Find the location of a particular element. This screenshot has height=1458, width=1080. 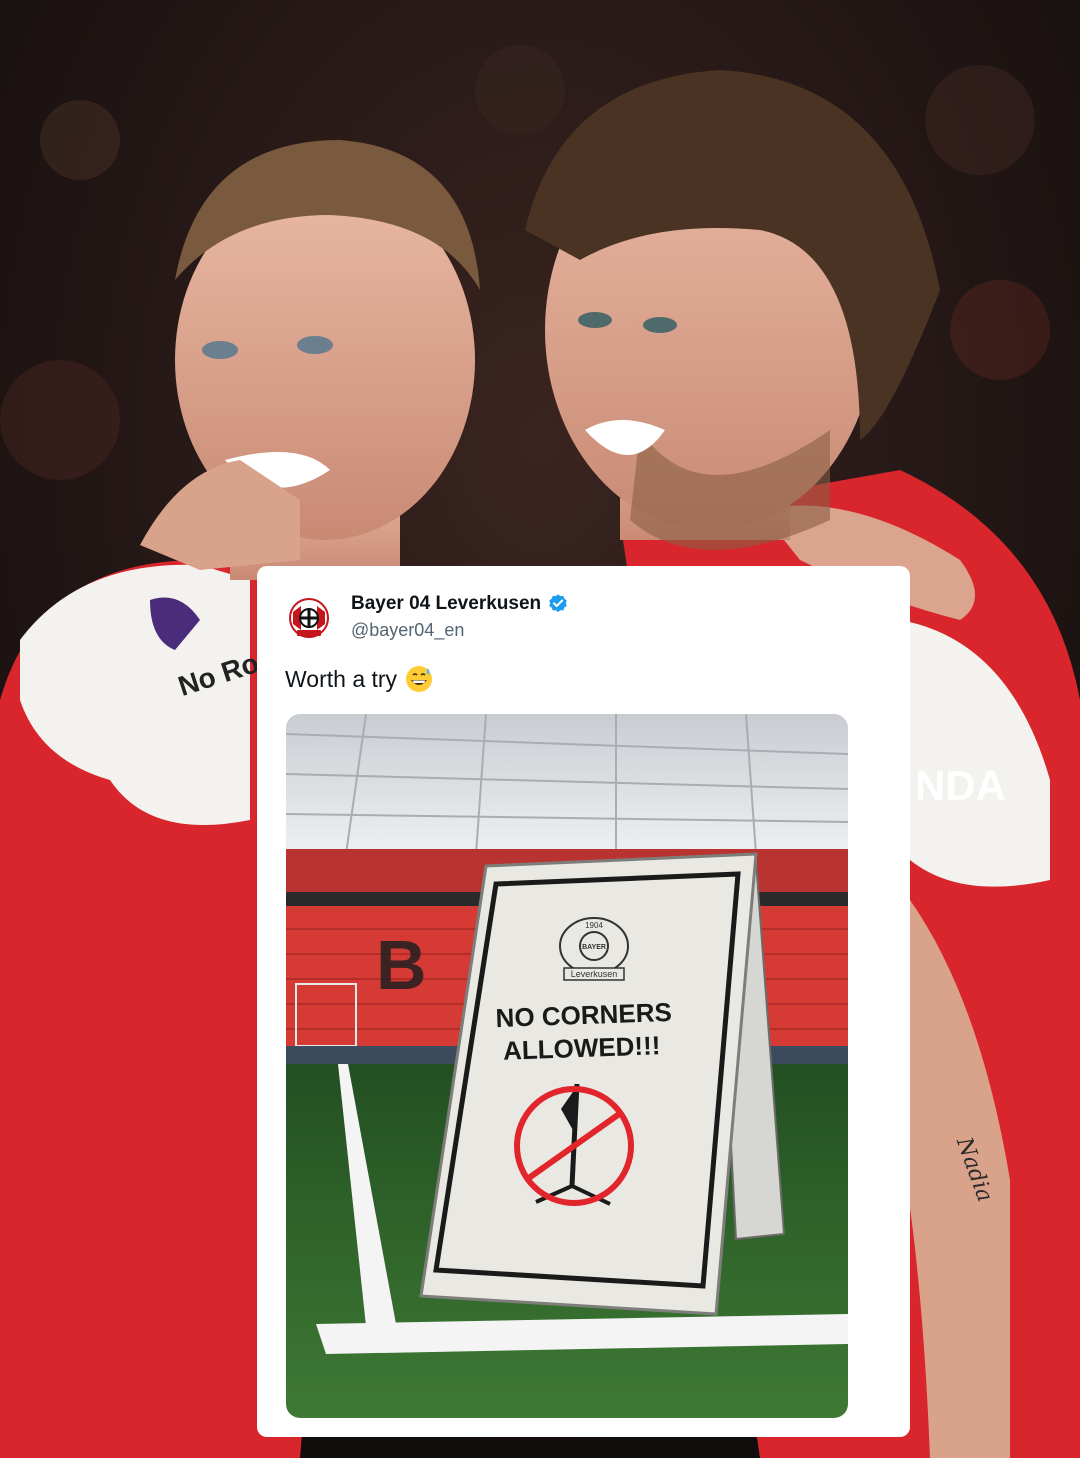

grinning-face-with-sweat-emoji-icon is located at coordinates (419, 679).